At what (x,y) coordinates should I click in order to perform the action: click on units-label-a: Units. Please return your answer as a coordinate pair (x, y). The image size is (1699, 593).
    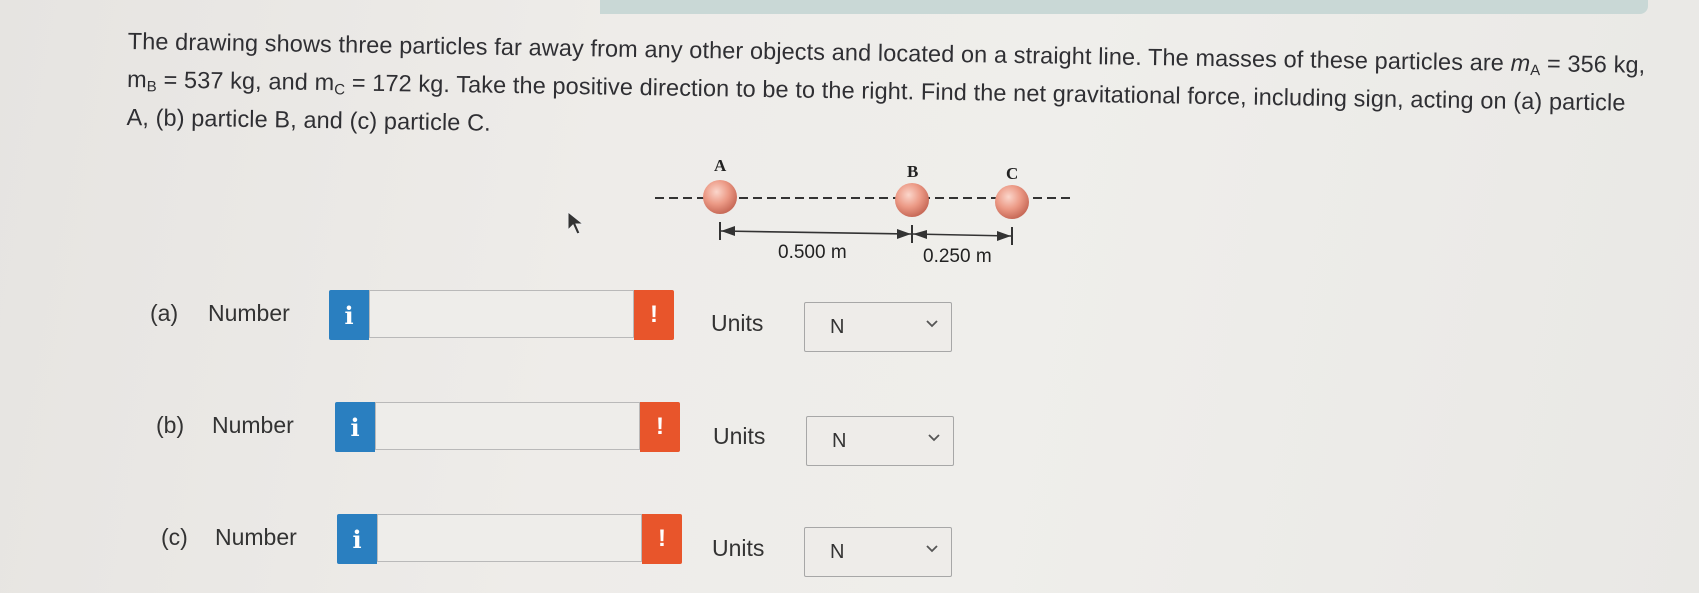
    Looking at the image, I should click on (737, 323).